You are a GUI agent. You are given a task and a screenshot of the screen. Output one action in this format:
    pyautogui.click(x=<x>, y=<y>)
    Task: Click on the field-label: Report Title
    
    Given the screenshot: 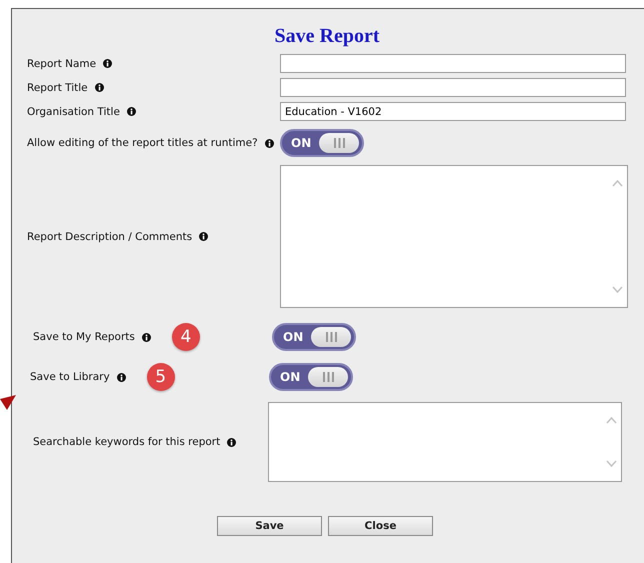 What is the action you would take?
    pyautogui.click(x=57, y=88)
    